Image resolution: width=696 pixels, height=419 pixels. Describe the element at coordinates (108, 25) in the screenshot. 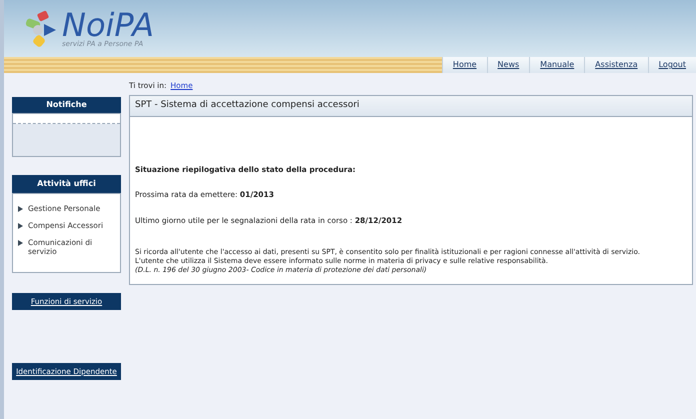

I see `logo-text: NoiPA` at that location.